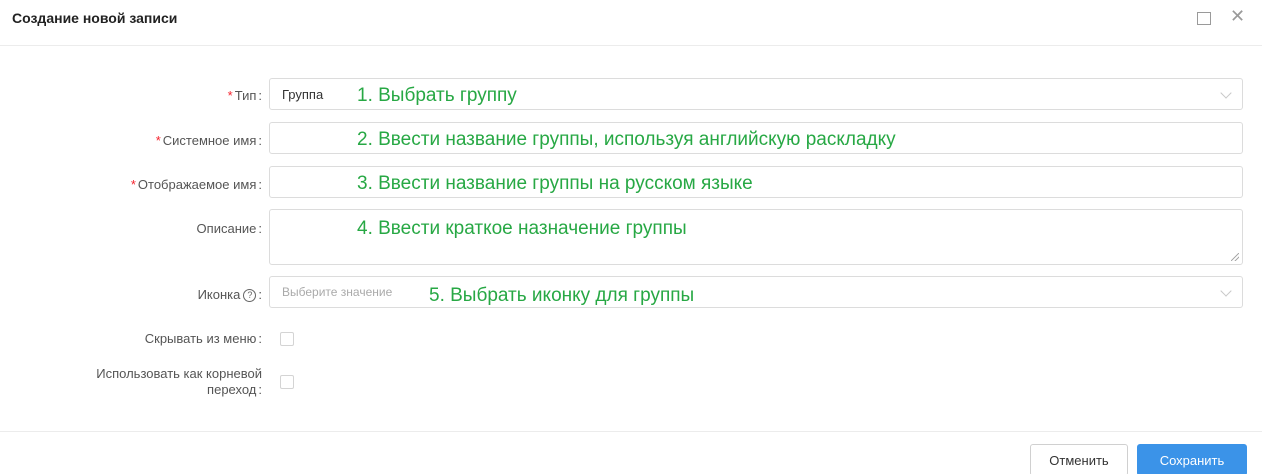 The height and width of the screenshot is (474, 1262). What do you see at coordinates (196, 184) in the screenshot?
I see `display-name-label: * Отображаемое имя:` at bounding box center [196, 184].